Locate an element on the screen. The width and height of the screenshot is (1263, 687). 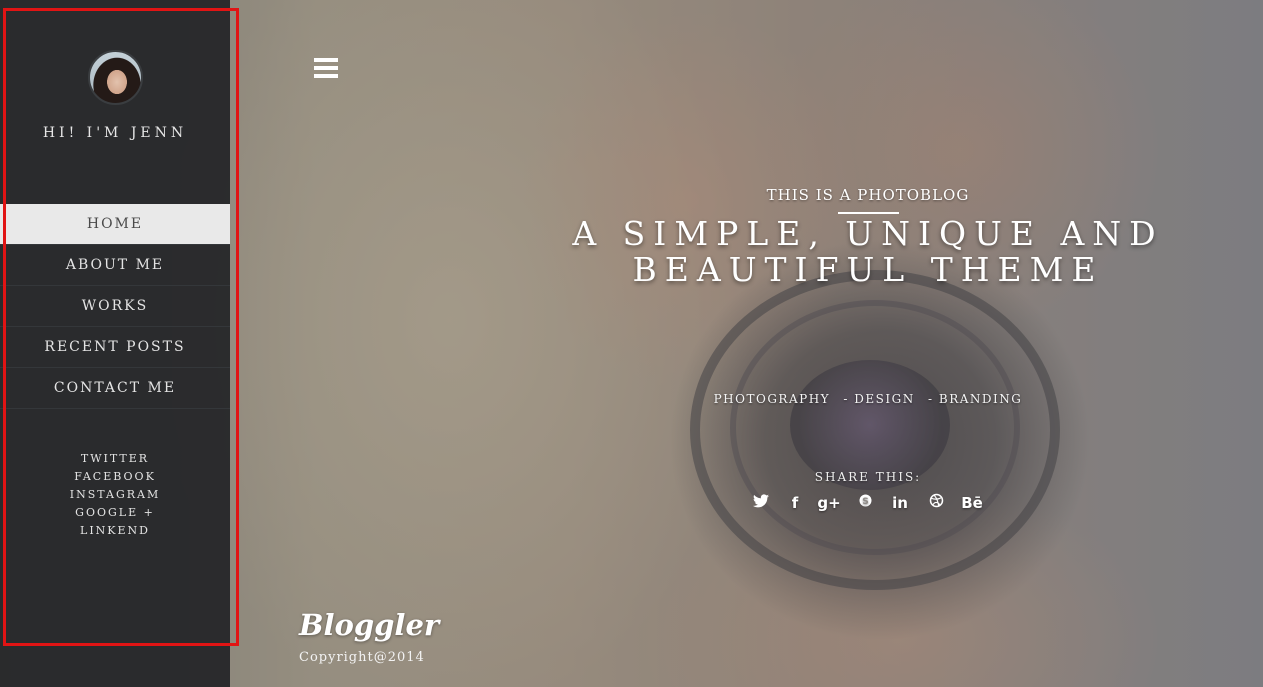
copyright-text: Copyright@2014 is located at coordinates (362, 657).